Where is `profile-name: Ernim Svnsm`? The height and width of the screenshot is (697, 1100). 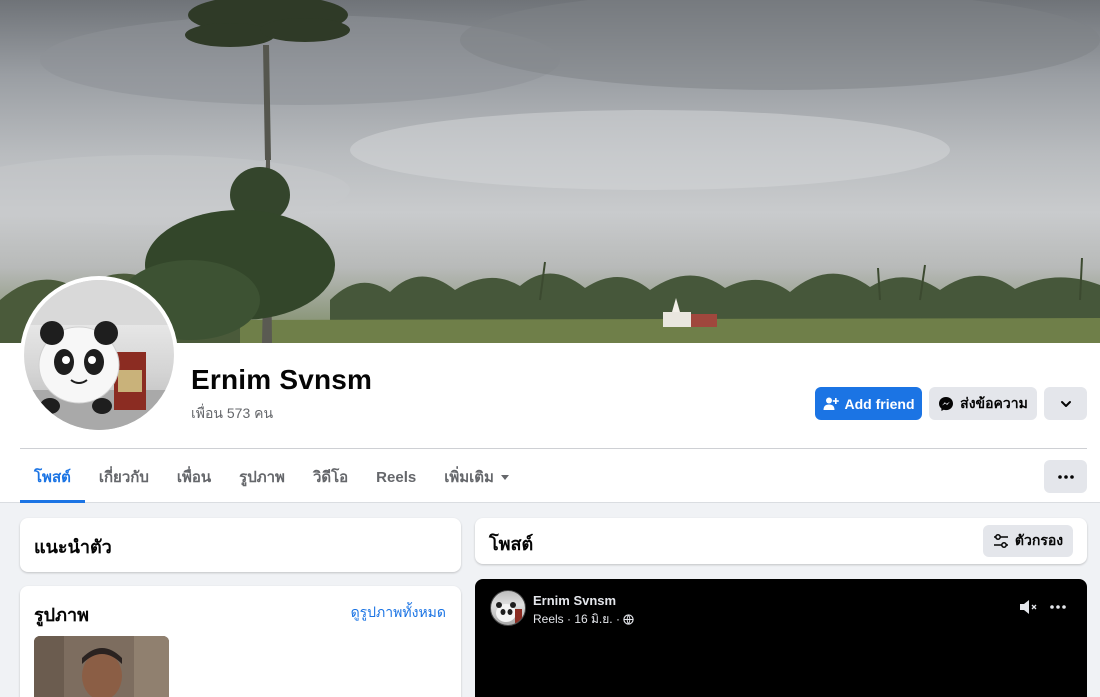 profile-name: Ernim Svnsm is located at coordinates (282, 379).